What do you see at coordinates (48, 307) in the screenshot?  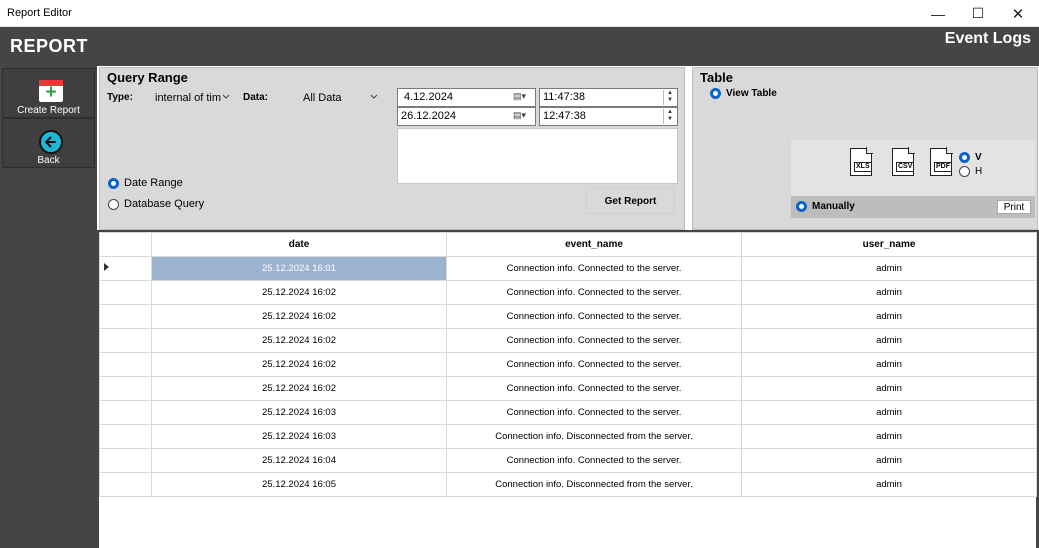 I see `sidebar: + Create Report Back` at bounding box center [48, 307].